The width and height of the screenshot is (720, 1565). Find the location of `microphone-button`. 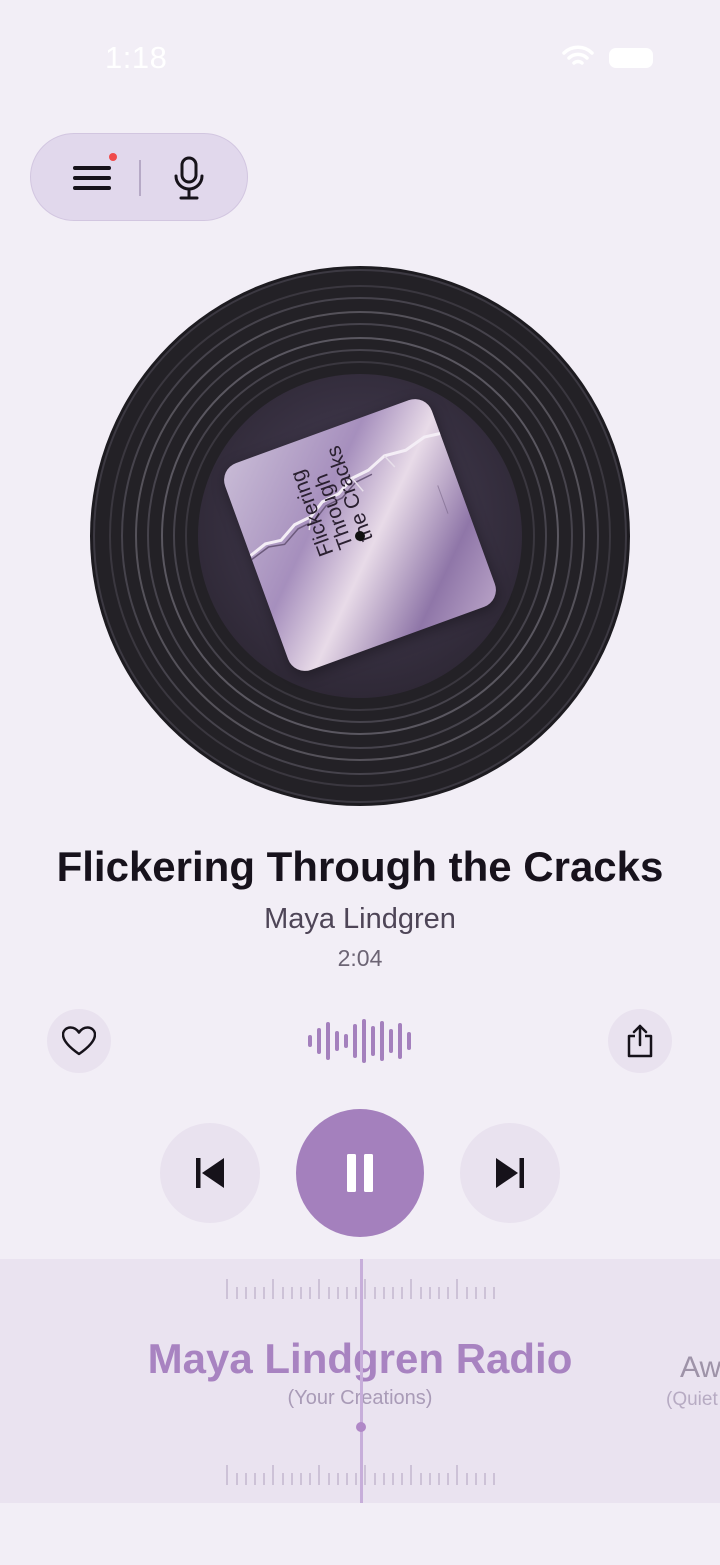

microphone-button is located at coordinates (189, 179).